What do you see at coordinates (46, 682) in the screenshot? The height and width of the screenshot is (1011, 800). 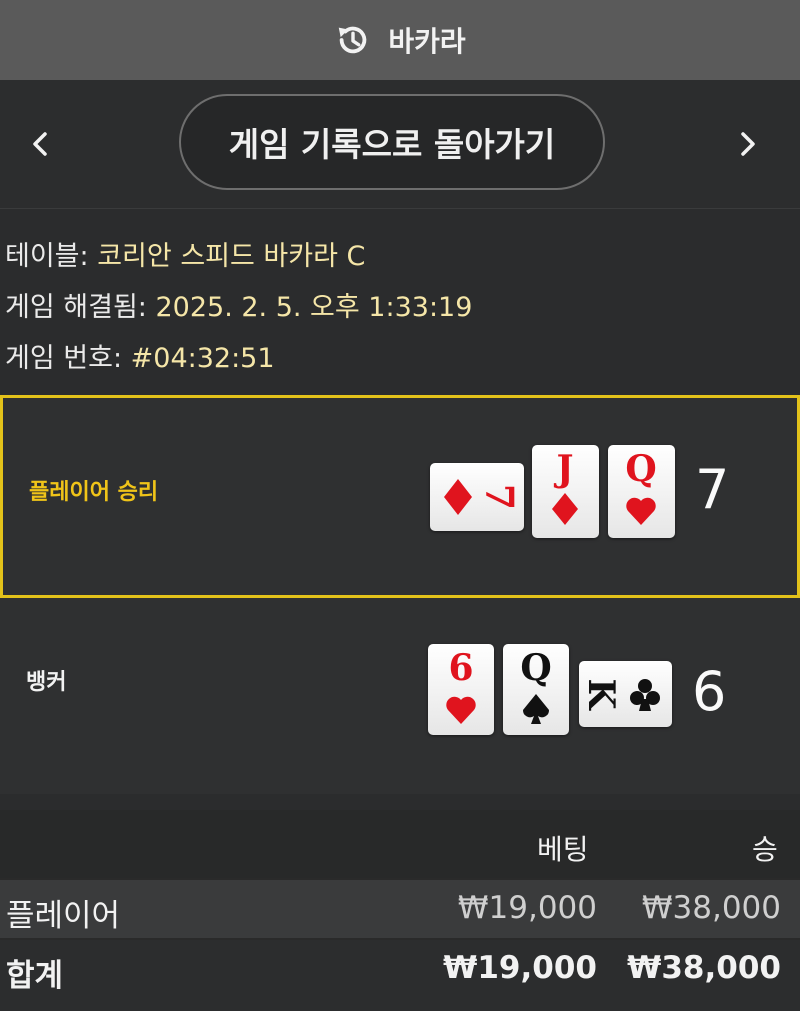 I see `banker-hand-label: 뱅커` at bounding box center [46, 682].